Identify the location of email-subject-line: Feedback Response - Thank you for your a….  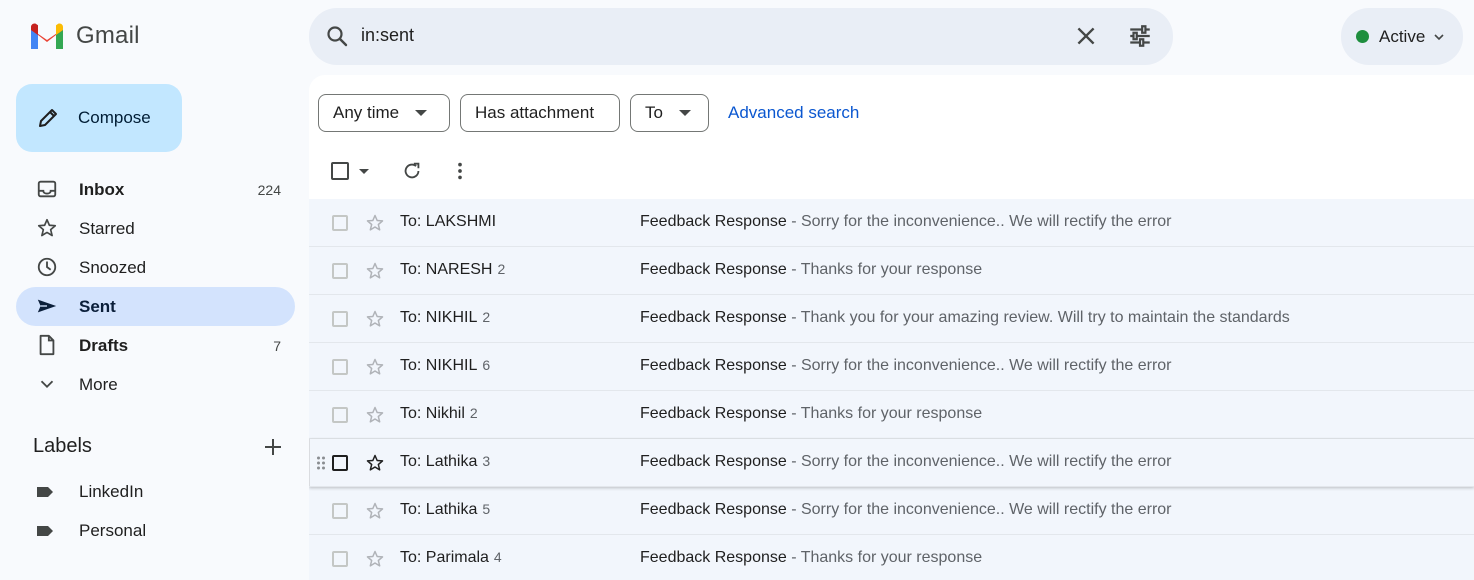
(965, 318).